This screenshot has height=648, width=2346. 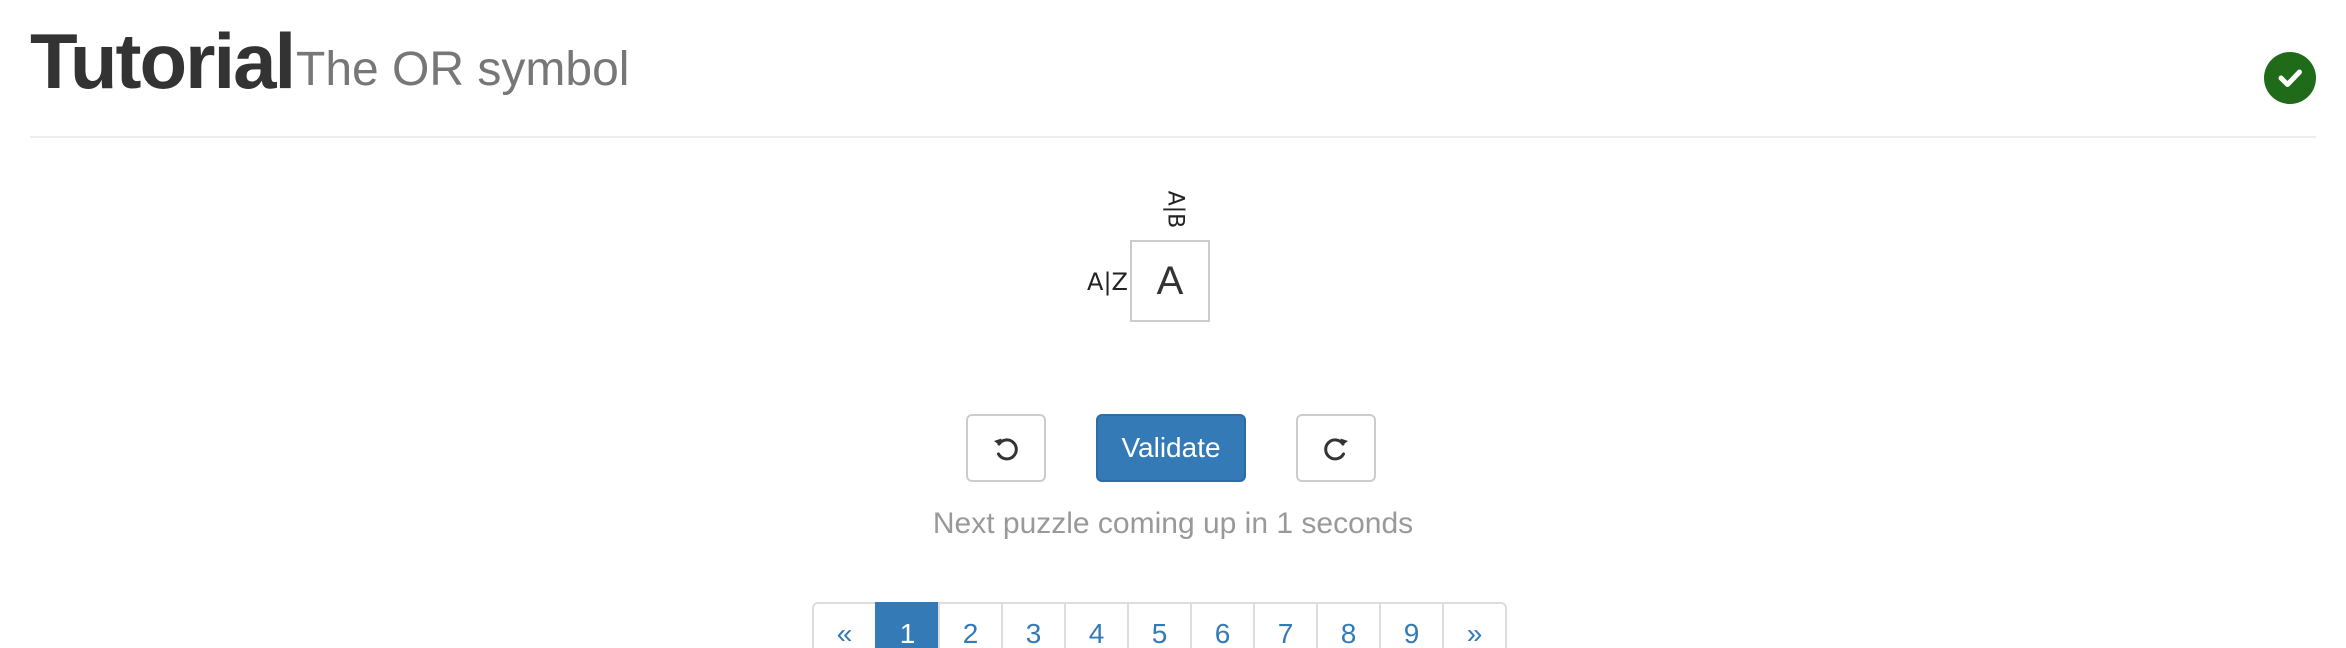 What do you see at coordinates (1107, 282) in the screenshot?
I see `row-clue: A|Z` at bounding box center [1107, 282].